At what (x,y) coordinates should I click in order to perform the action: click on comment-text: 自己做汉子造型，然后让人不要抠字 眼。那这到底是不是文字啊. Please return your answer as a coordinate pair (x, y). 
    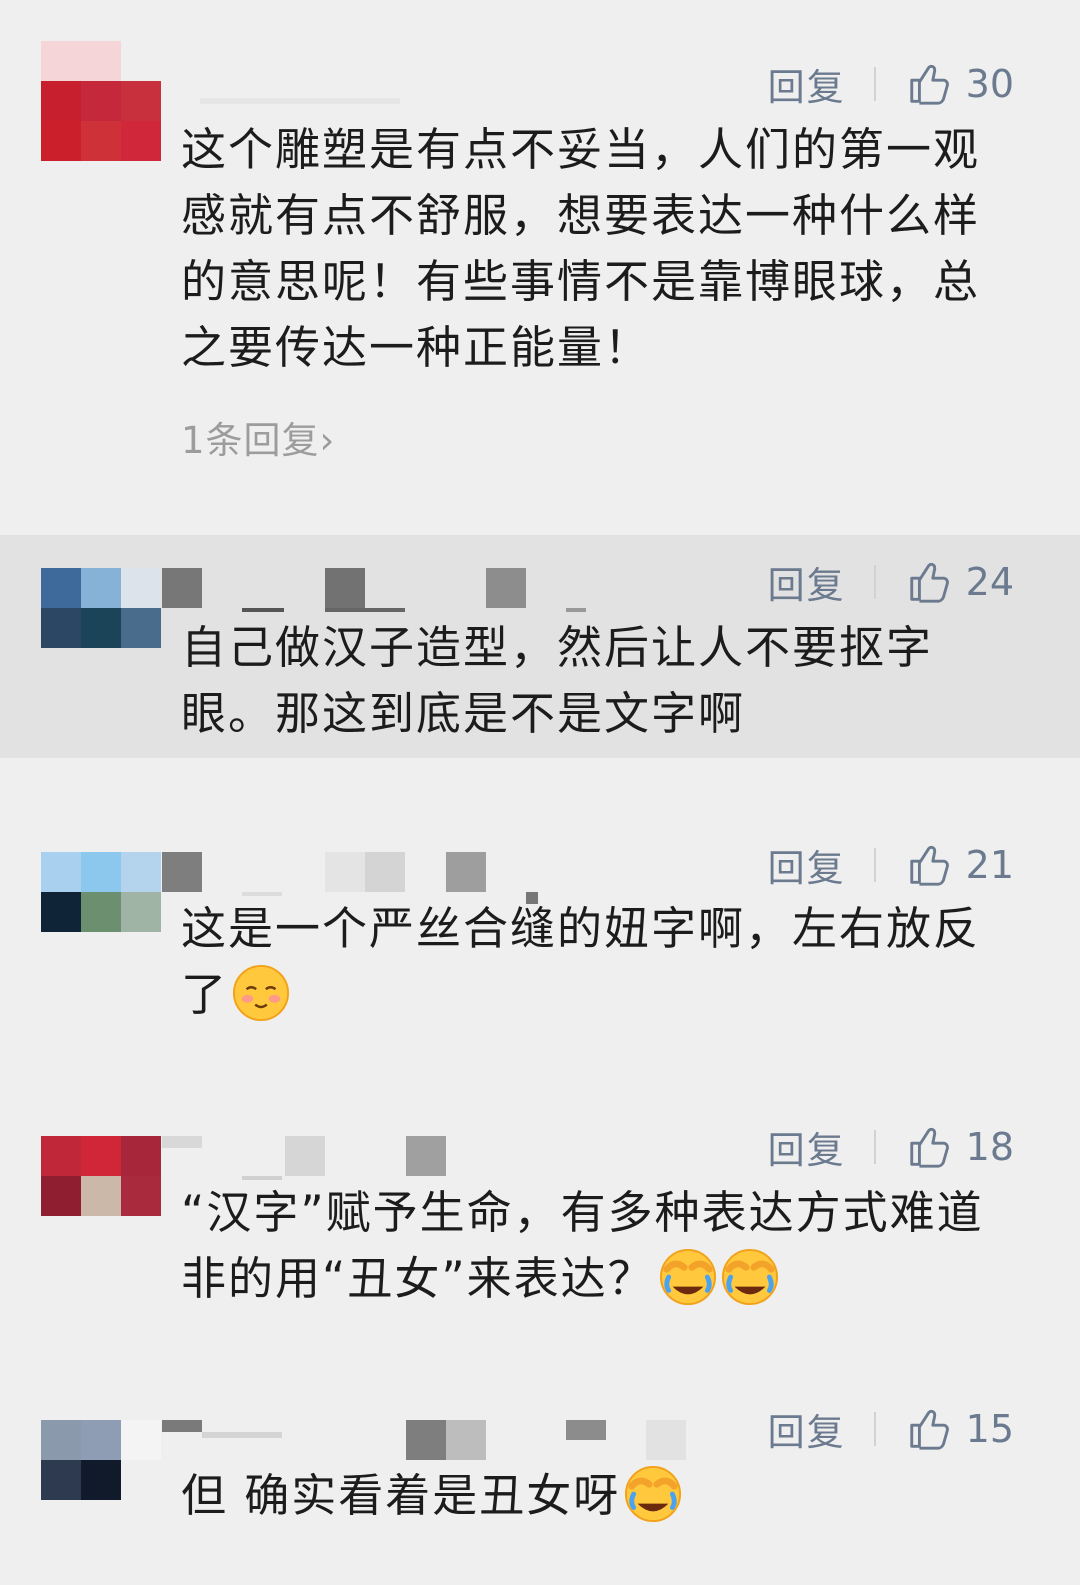
    Looking at the image, I should click on (557, 680).